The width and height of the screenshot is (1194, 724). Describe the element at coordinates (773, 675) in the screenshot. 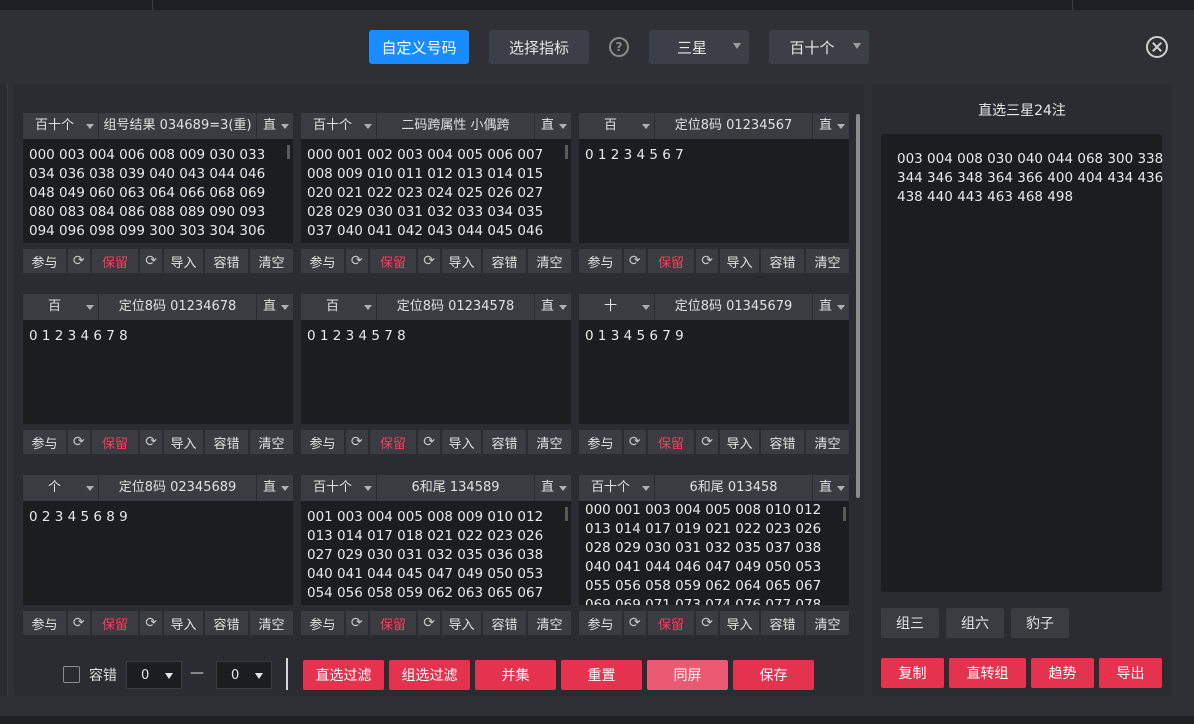

I see `save-button: 保存` at that location.